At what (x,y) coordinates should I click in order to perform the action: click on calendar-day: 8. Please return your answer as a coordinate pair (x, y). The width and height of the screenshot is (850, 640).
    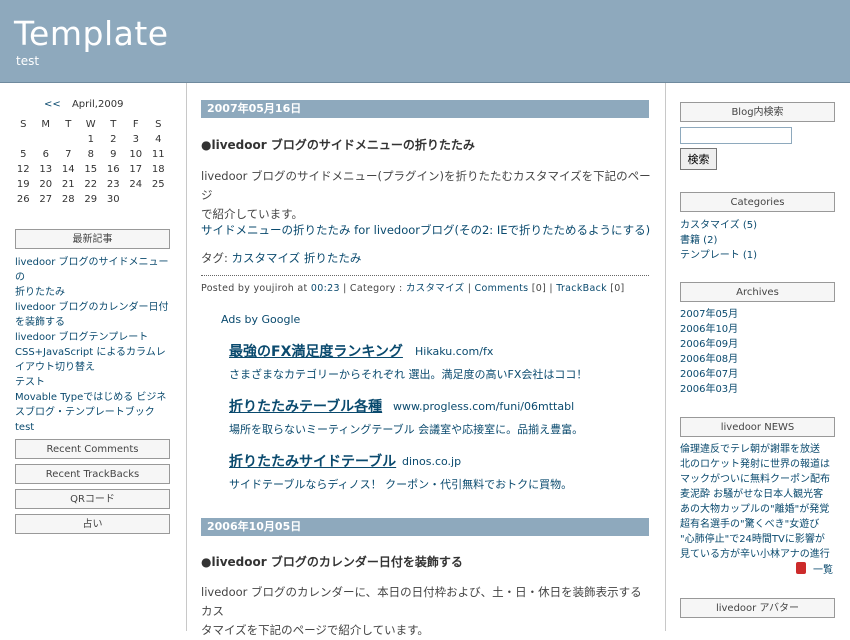
    Looking at the image, I should click on (90, 154).